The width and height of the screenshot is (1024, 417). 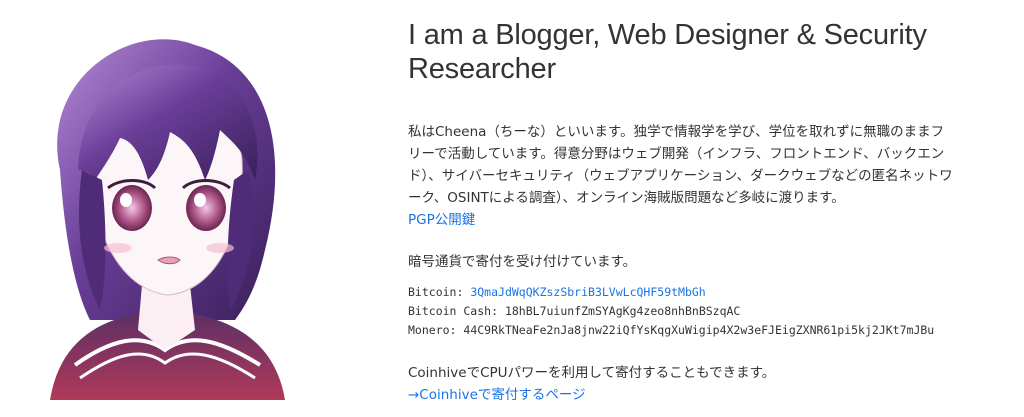 I want to click on wallet-label: Monero:, so click(x=432, y=330).